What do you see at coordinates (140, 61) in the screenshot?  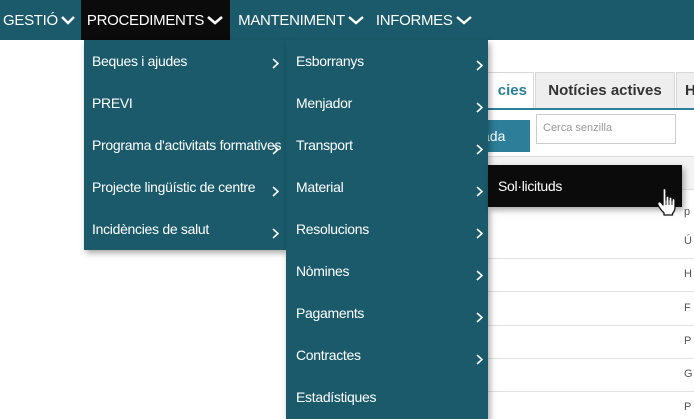 I see `menu-item-label: Beques i ajudes` at bounding box center [140, 61].